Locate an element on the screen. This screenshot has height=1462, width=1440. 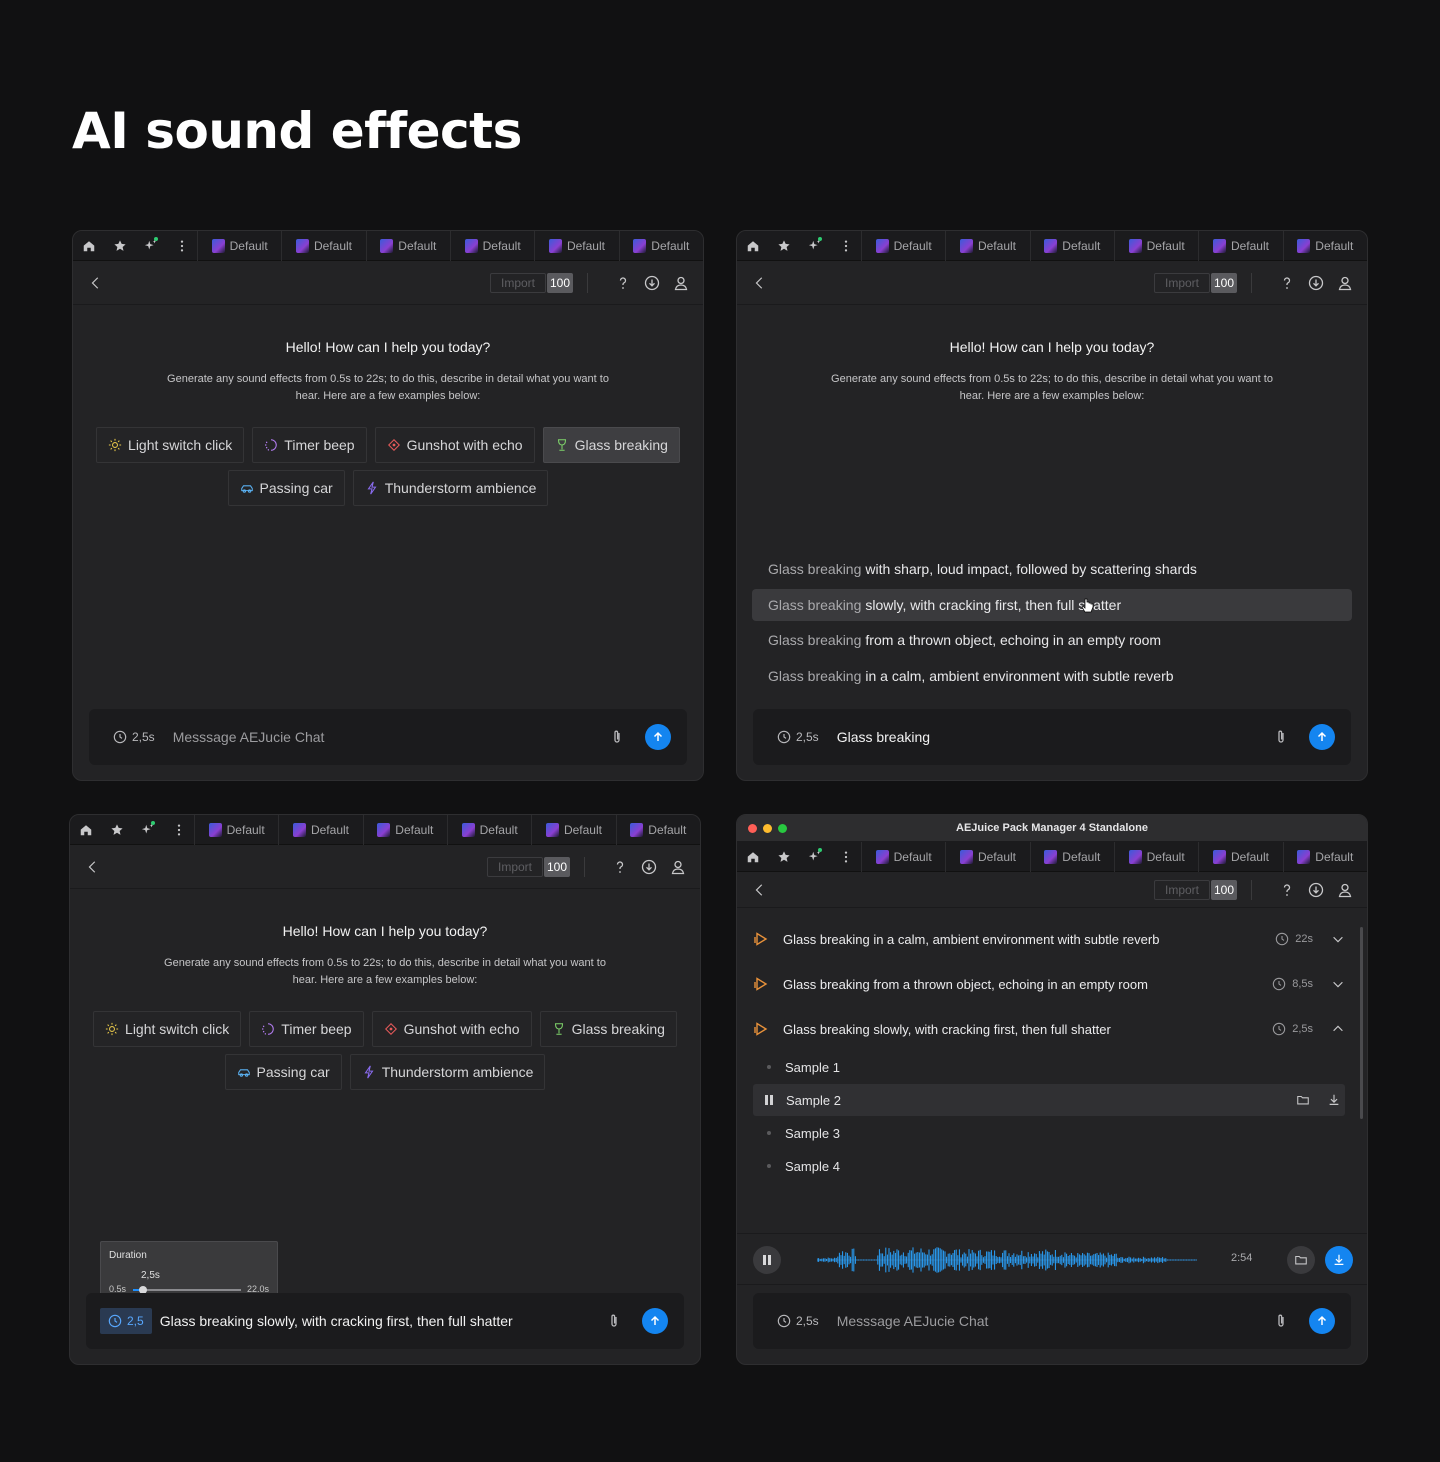
pause-button is located at coordinates (767, 1260).